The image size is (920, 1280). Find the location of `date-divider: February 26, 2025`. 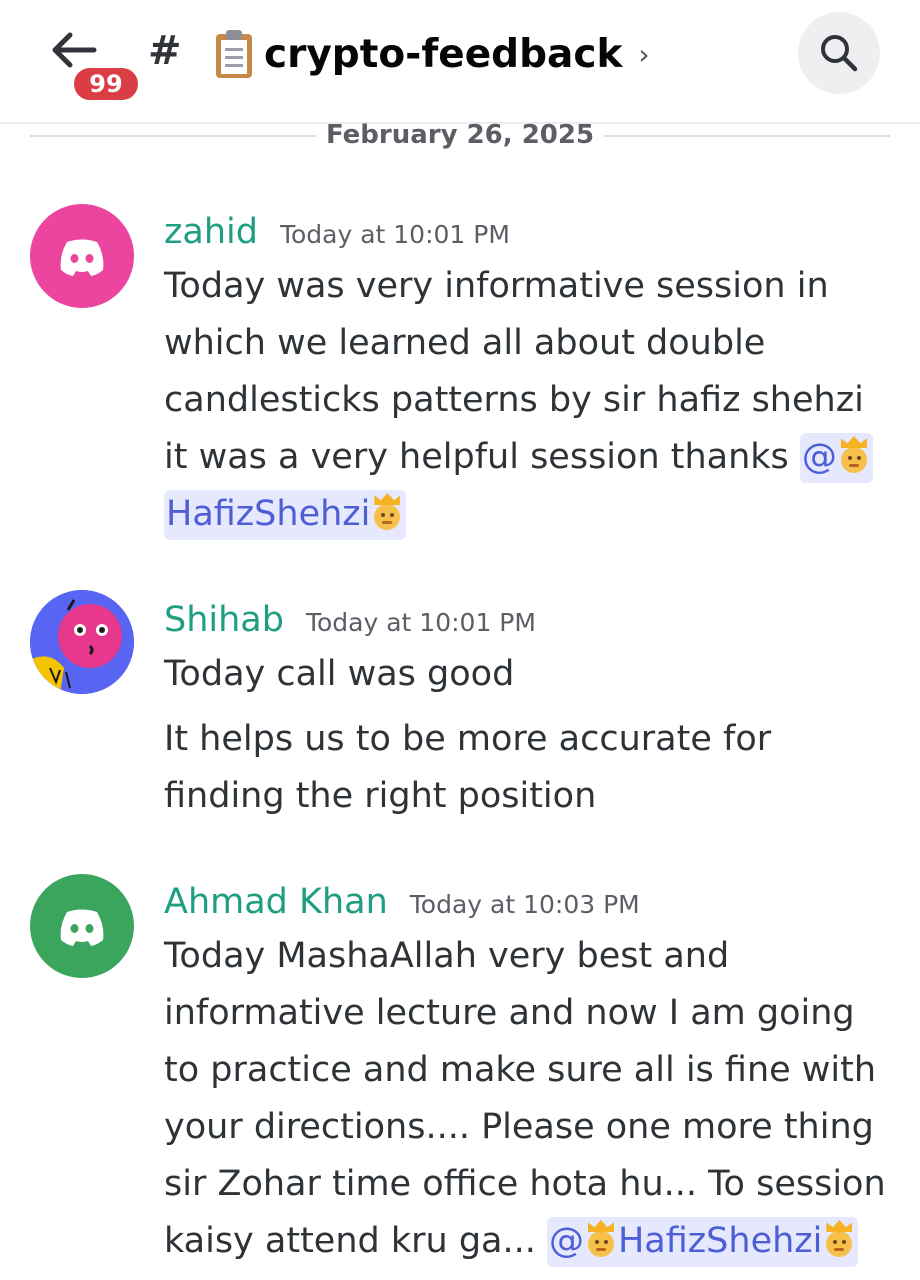

date-divider: February 26, 2025 is located at coordinates (460, 138).